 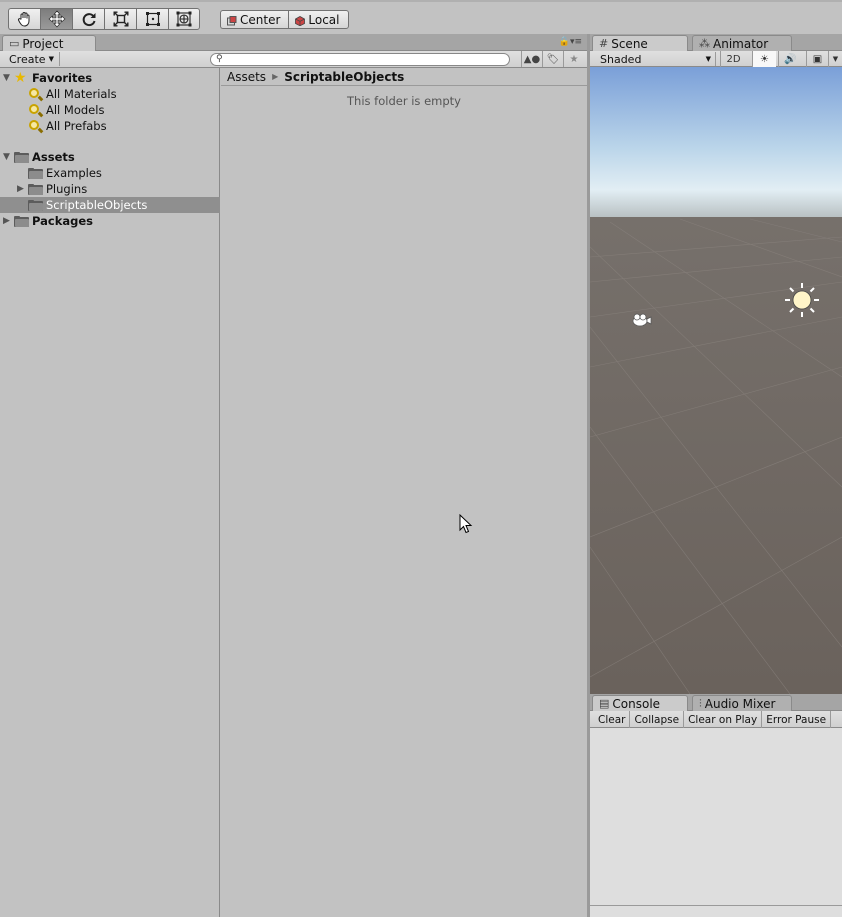 What do you see at coordinates (421, 17) in the screenshot?
I see `main-toolbar: Center Local` at bounding box center [421, 17].